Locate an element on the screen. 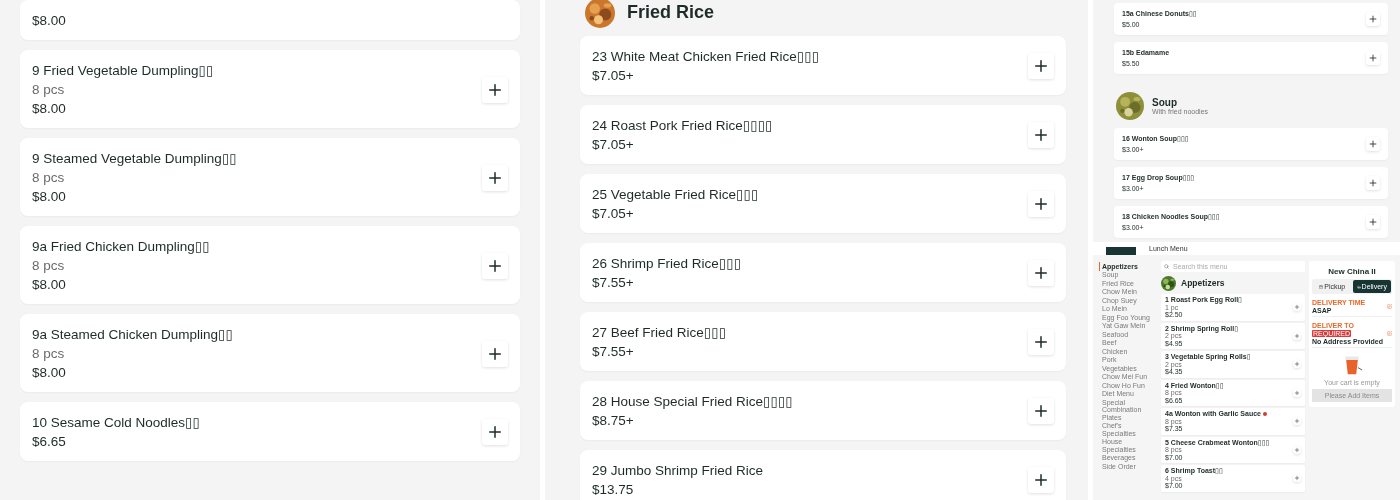 This screenshot has height=500, width=1400. item-name: 23 White Meat Chicken Fried Rice▯▯▯ is located at coordinates (706, 57).